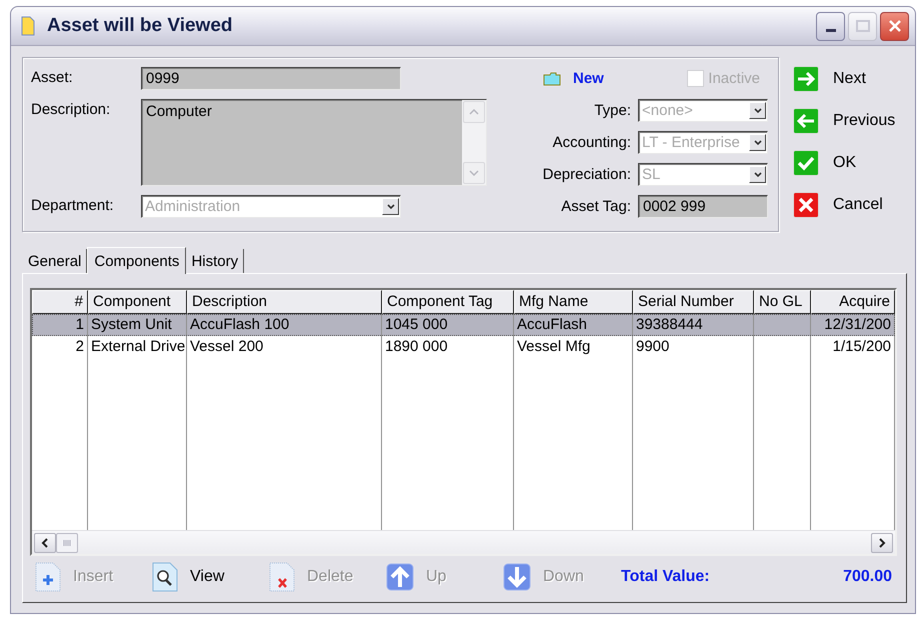  What do you see at coordinates (552, 325) in the screenshot?
I see `table-cell-text: AccuFlash` at bounding box center [552, 325].